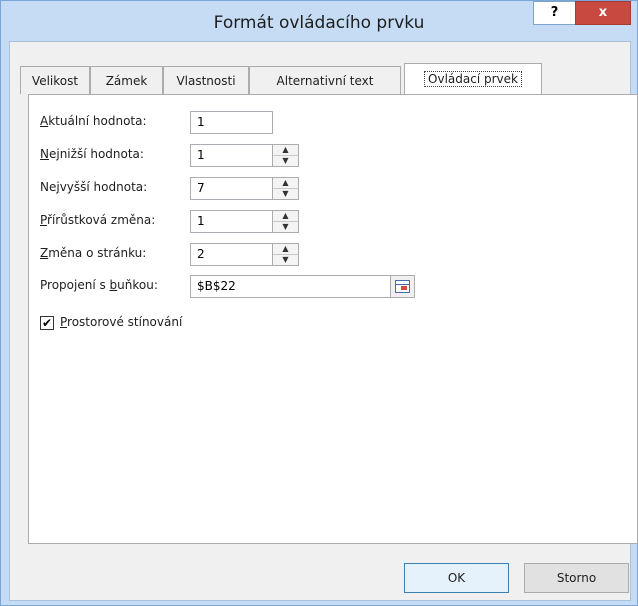  I want to click on increment-label: Přírůstková změna:, so click(98, 220).